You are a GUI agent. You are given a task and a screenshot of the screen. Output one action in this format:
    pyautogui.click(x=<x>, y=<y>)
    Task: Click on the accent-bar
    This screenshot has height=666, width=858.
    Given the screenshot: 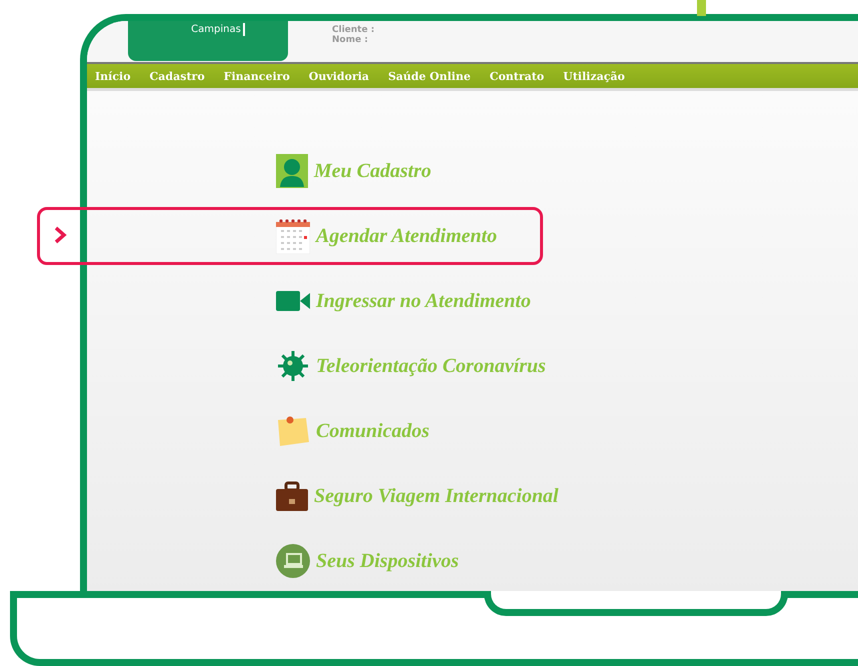 What is the action you would take?
    pyautogui.click(x=701, y=8)
    